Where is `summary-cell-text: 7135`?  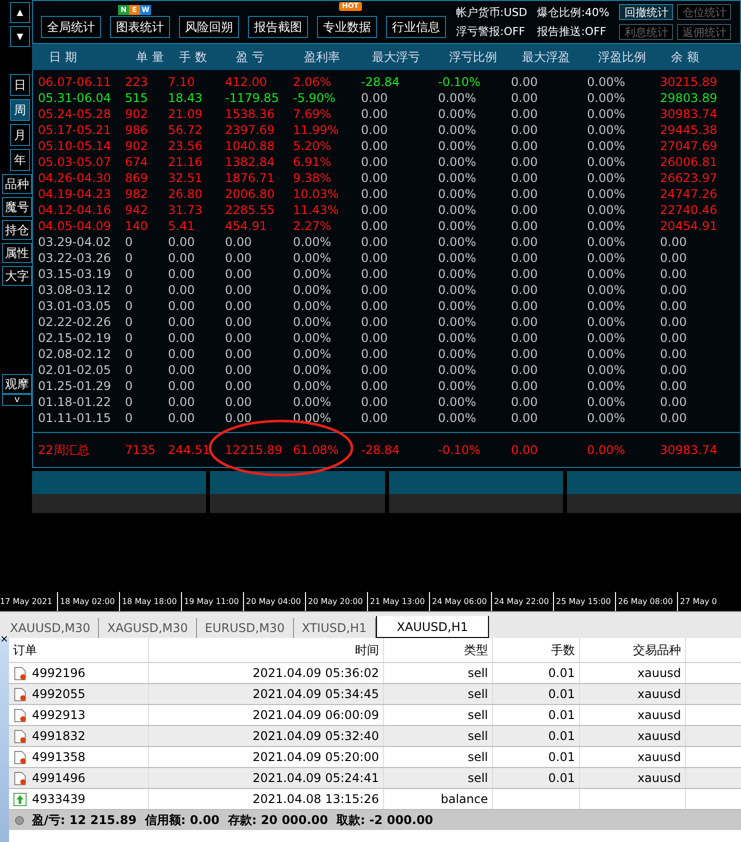
summary-cell-text: 7135 is located at coordinates (141, 450).